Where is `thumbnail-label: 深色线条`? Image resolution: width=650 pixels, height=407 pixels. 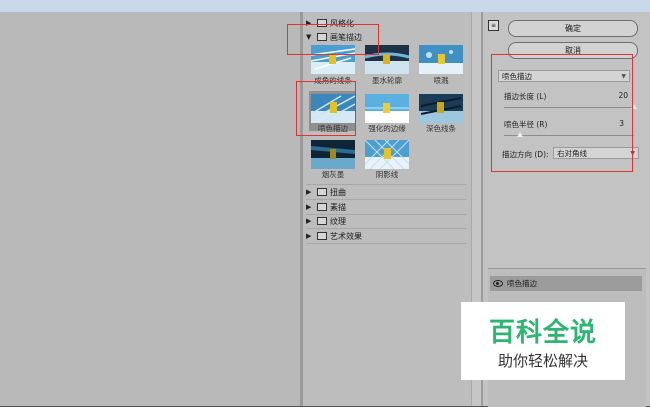 thumbnail-label: 深色线条 is located at coordinates (441, 128).